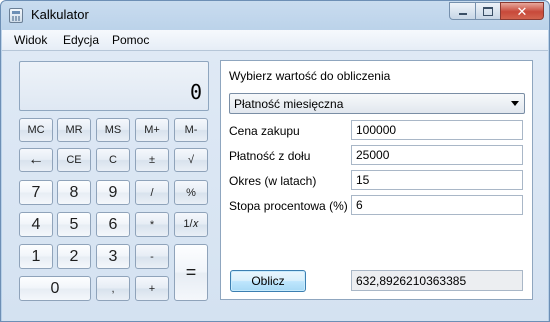 The image size is (550, 322). What do you see at coordinates (113, 130) in the screenshot?
I see `memory-store-button: MS` at bounding box center [113, 130].